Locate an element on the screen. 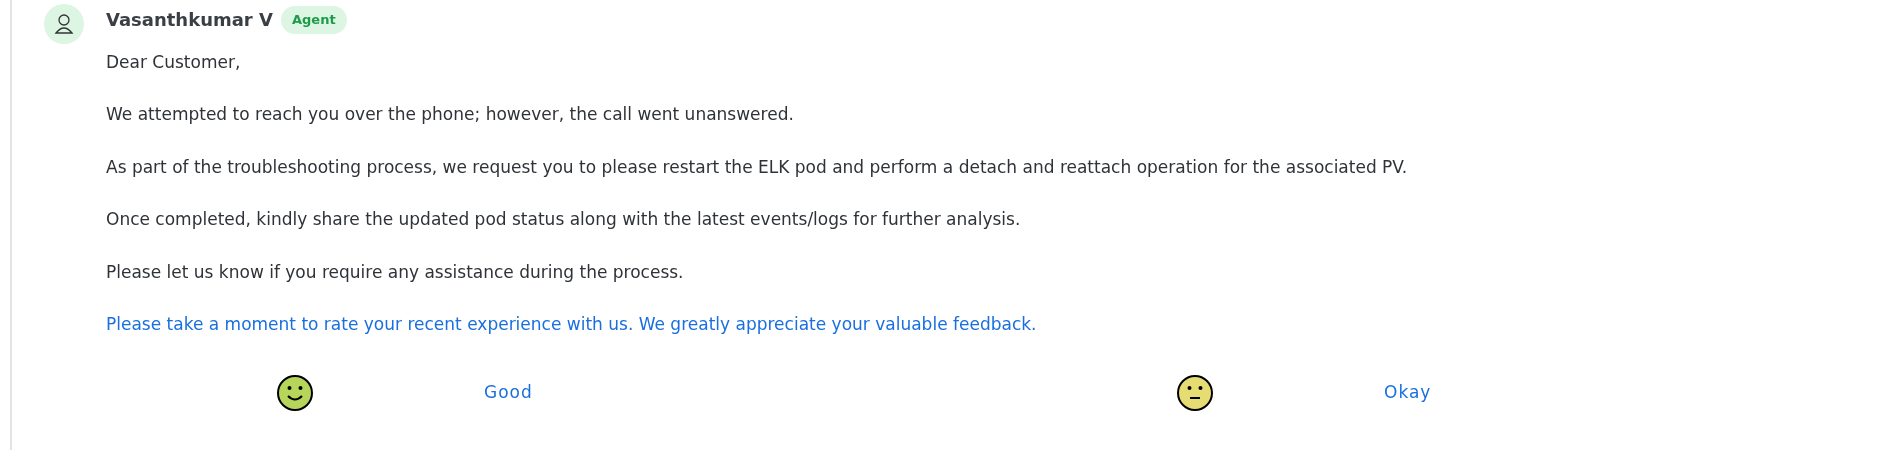 The width and height of the screenshot is (1882, 450). rating-link: Good is located at coordinates (508, 392).